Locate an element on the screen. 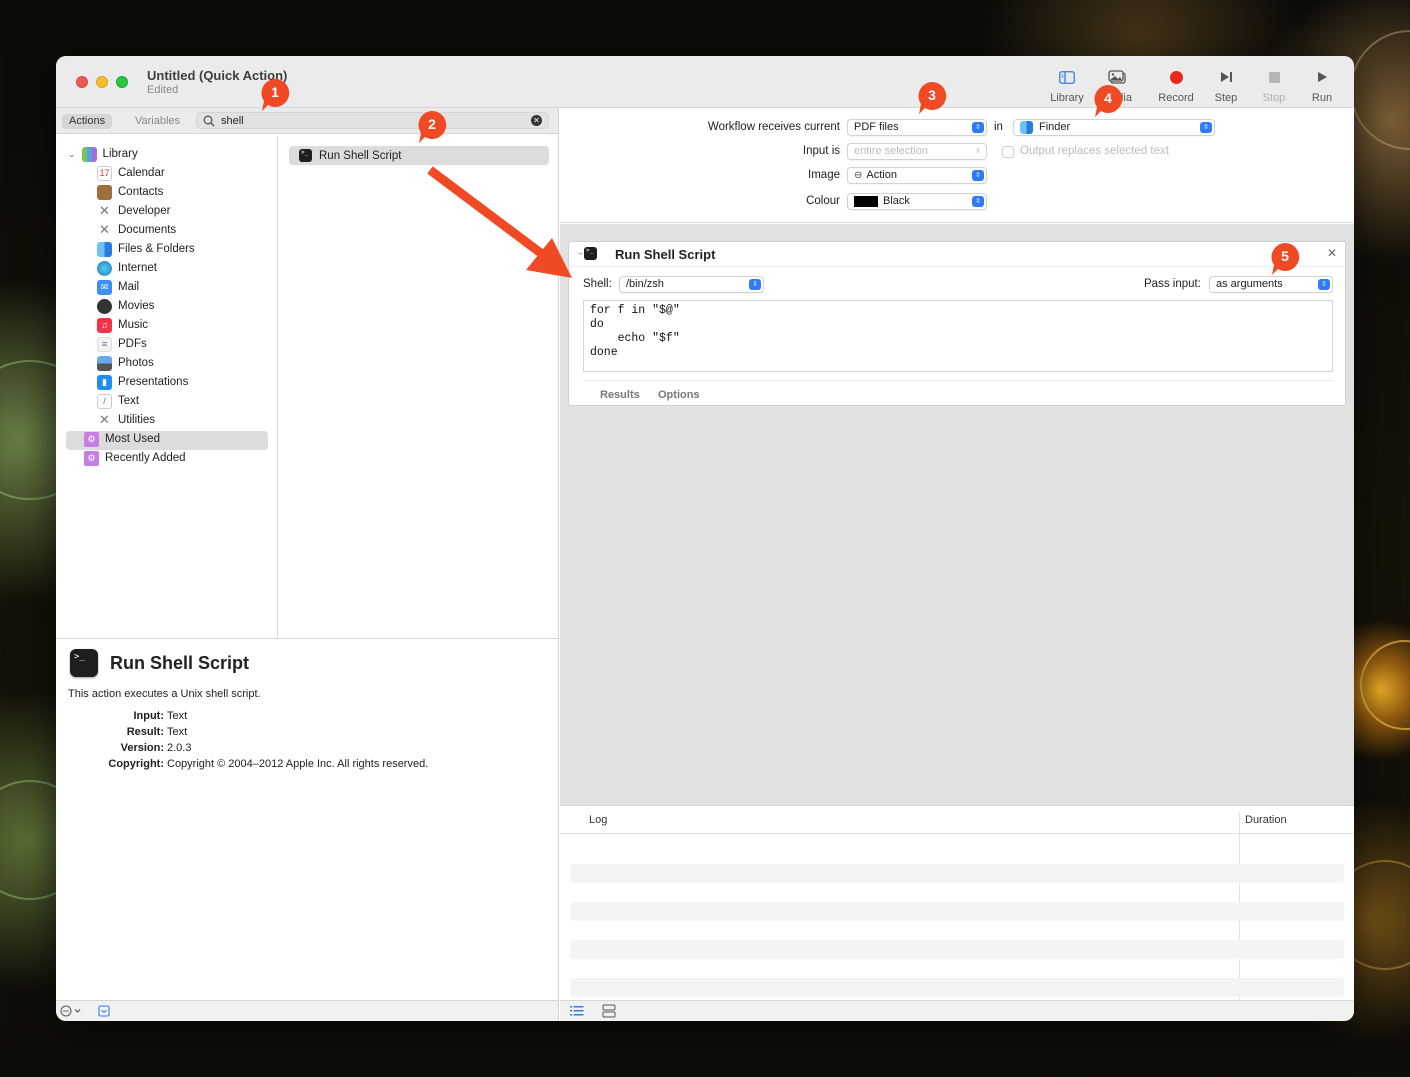 This screenshot has width=1410, height=1077. meta-version: Version: 2.0.3 is located at coordinates (156, 748).